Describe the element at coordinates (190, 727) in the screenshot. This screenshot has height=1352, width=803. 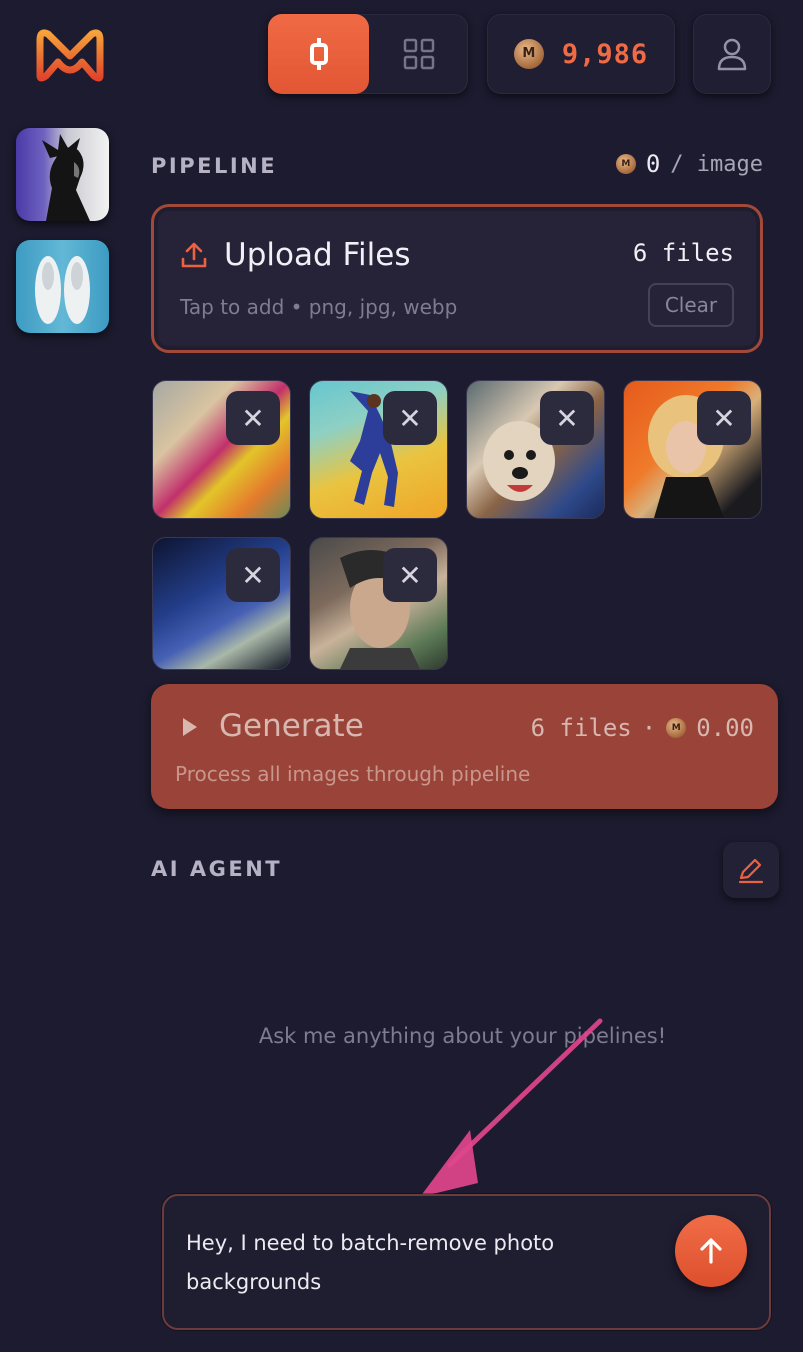
I see `play-icon` at that location.